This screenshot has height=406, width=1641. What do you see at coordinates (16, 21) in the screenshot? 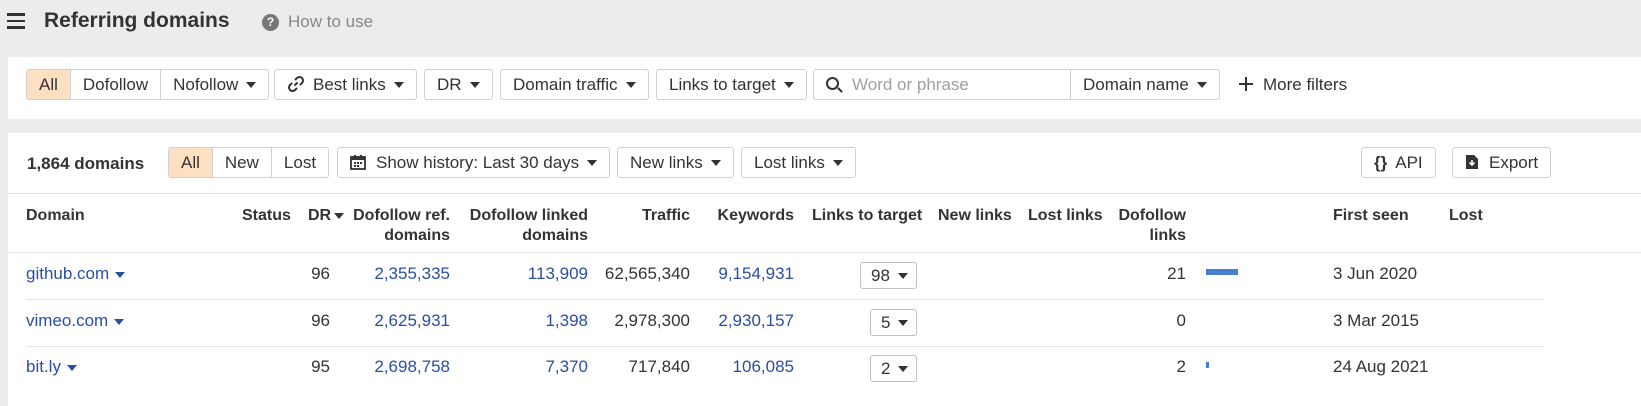
I see `hamburger-menu-icon` at bounding box center [16, 21].